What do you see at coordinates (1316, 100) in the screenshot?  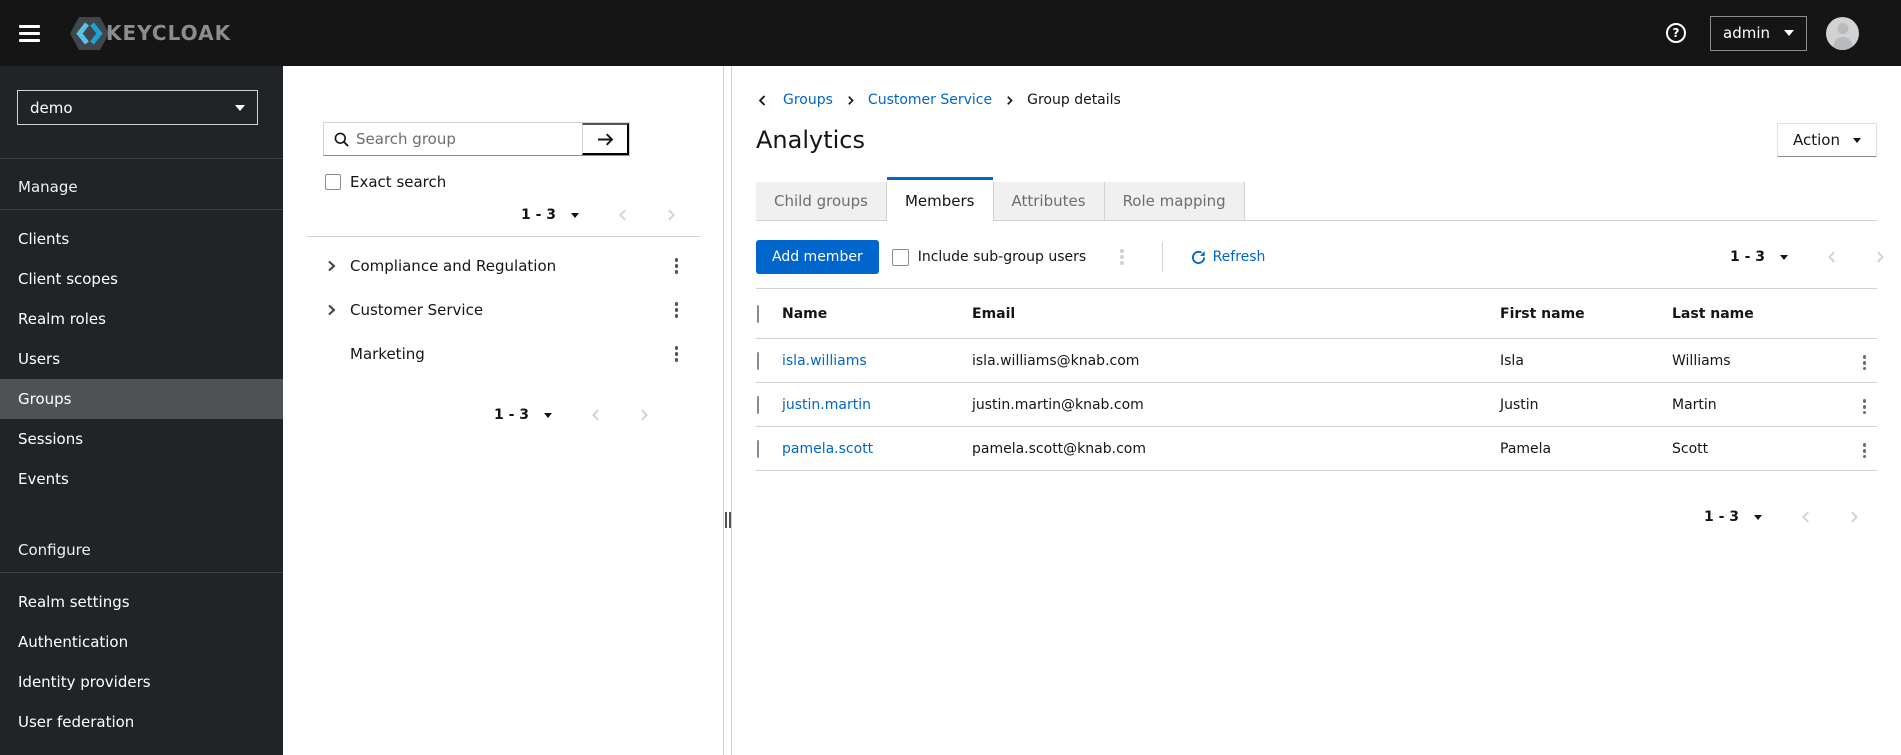 I see `breadcrumb: Groups Customer Service Group details` at bounding box center [1316, 100].